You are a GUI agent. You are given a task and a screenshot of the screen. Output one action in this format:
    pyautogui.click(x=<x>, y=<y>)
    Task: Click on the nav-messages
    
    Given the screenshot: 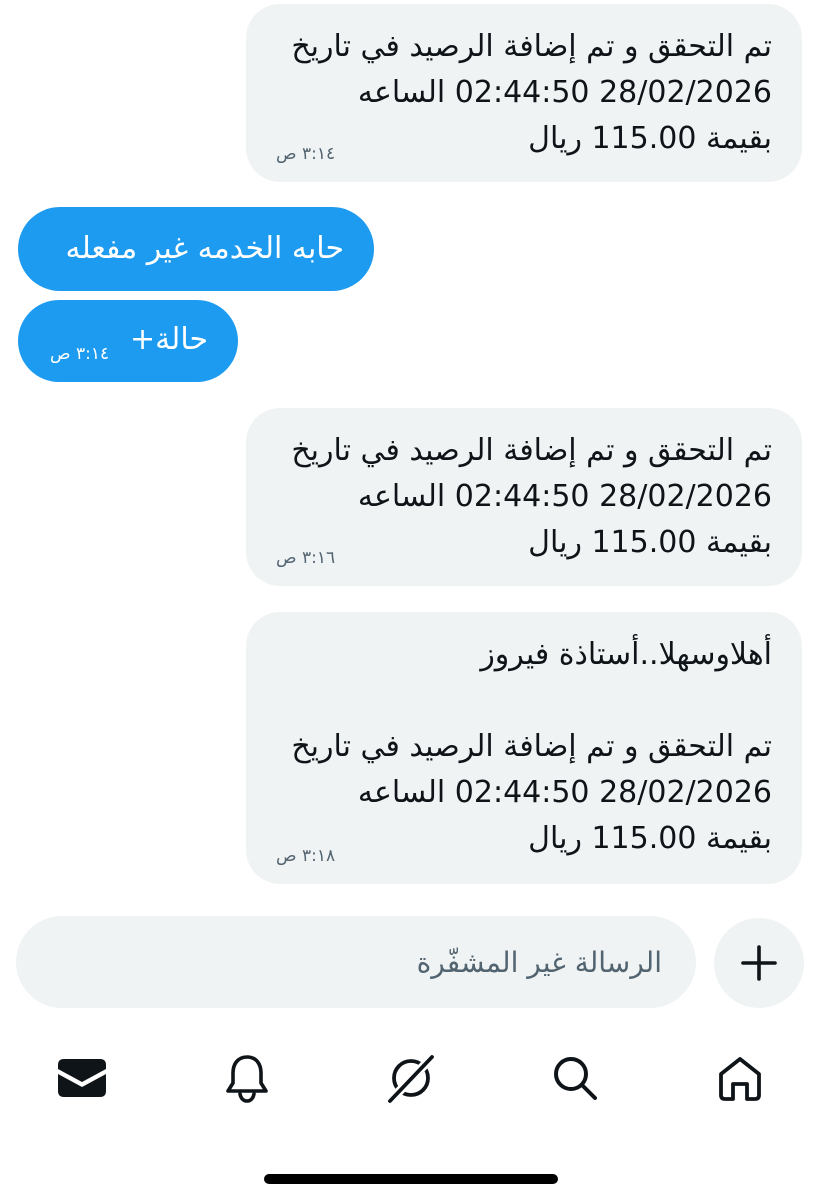 What is the action you would take?
    pyautogui.click(x=82, y=1078)
    